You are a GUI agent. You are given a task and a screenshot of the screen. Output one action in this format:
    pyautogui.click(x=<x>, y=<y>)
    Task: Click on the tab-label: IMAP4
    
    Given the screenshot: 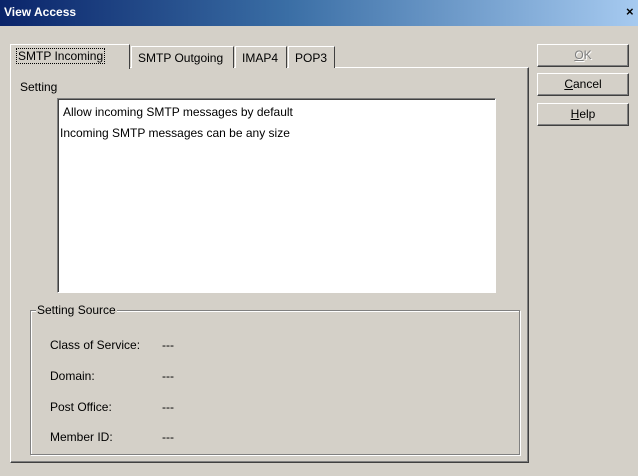 What is the action you would take?
    pyautogui.click(x=260, y=58)
    